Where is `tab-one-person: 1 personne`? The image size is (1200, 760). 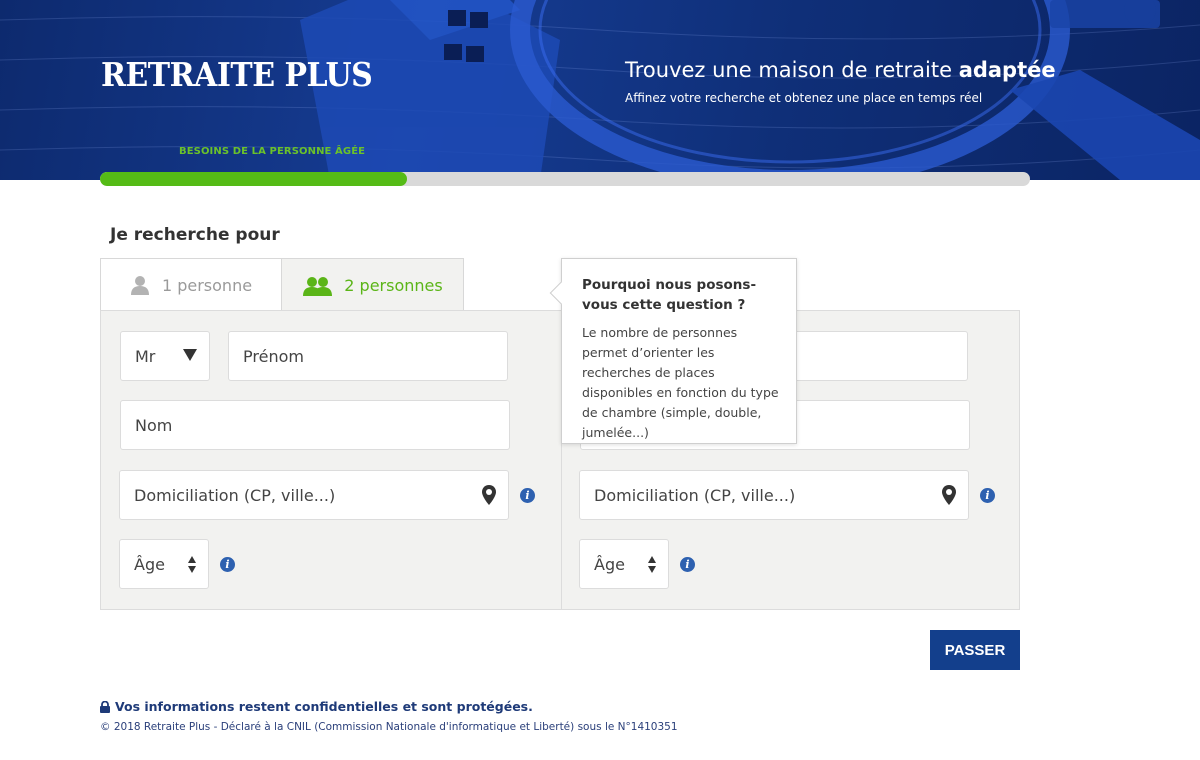 tab-one-person: 1 personne is located at coordinates (191, 284).